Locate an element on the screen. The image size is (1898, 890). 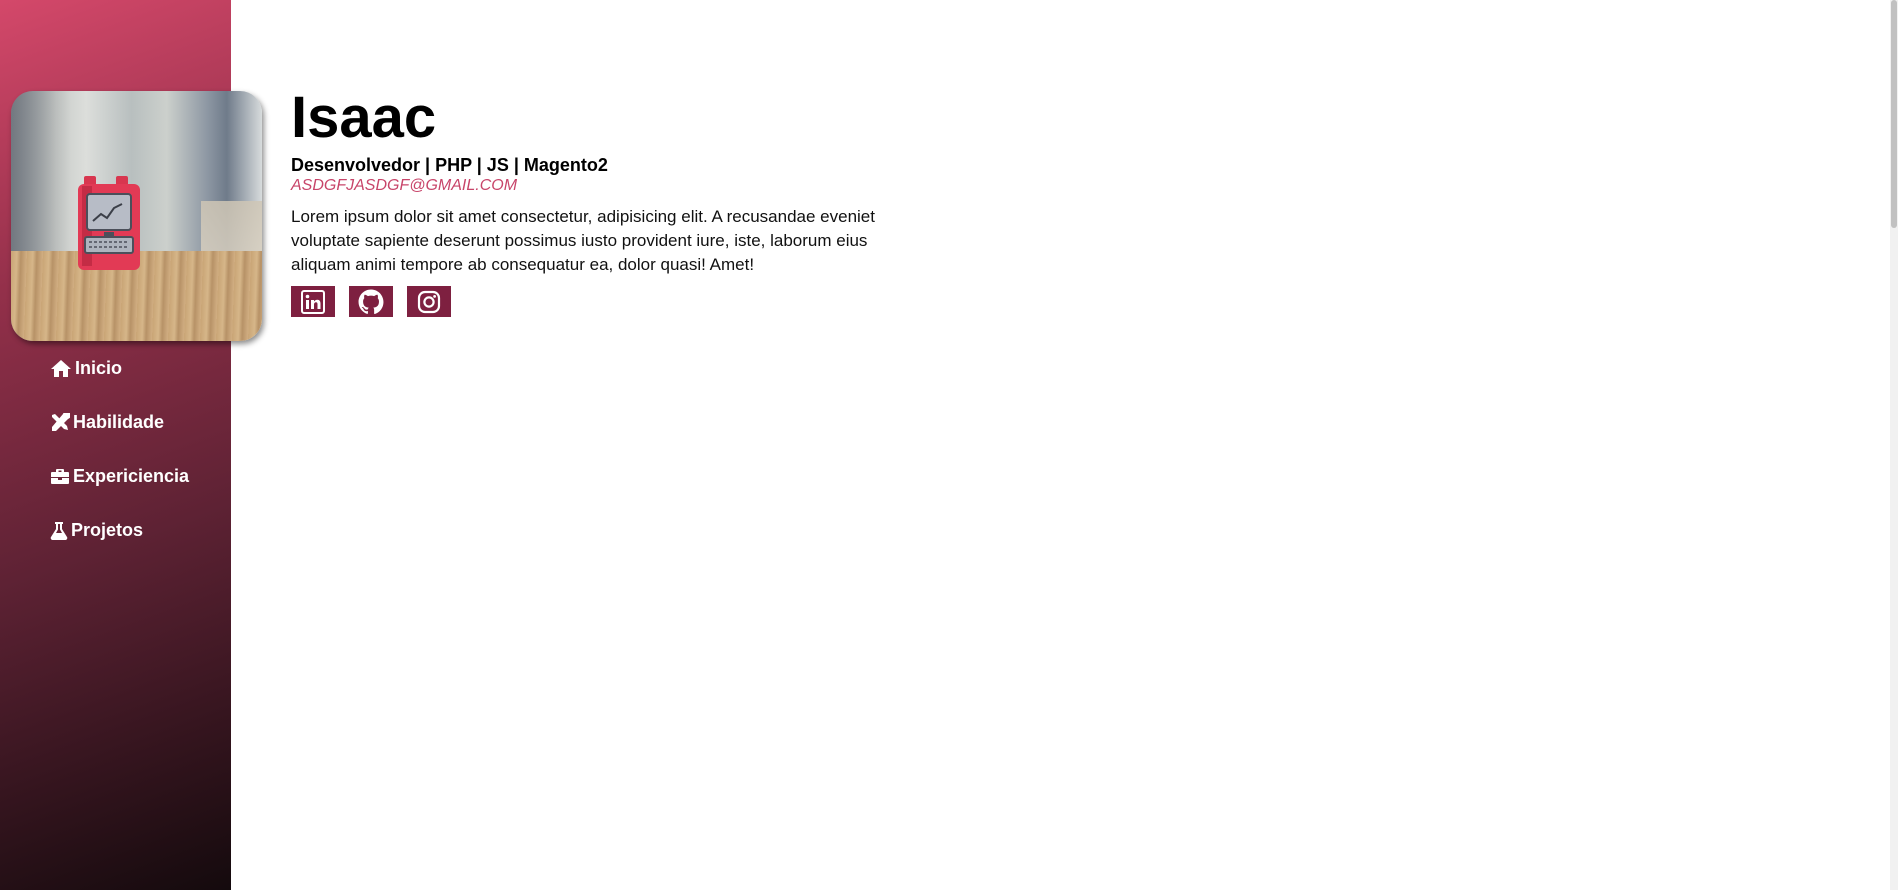
nav-item-projetos: Projetos is located at coordinates (119, 547).